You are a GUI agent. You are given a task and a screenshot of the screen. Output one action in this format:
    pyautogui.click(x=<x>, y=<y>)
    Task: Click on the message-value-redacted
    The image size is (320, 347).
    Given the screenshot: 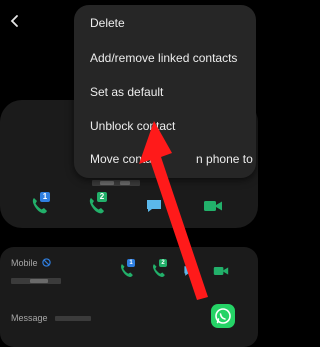 What is the action you would take?
    pyautogui.click(x=73, y=318)
    